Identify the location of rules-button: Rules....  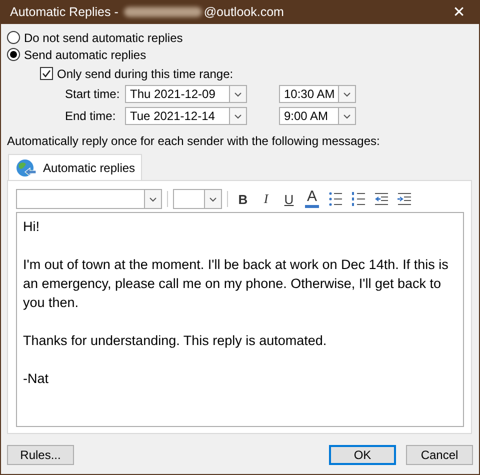
(40, 455).